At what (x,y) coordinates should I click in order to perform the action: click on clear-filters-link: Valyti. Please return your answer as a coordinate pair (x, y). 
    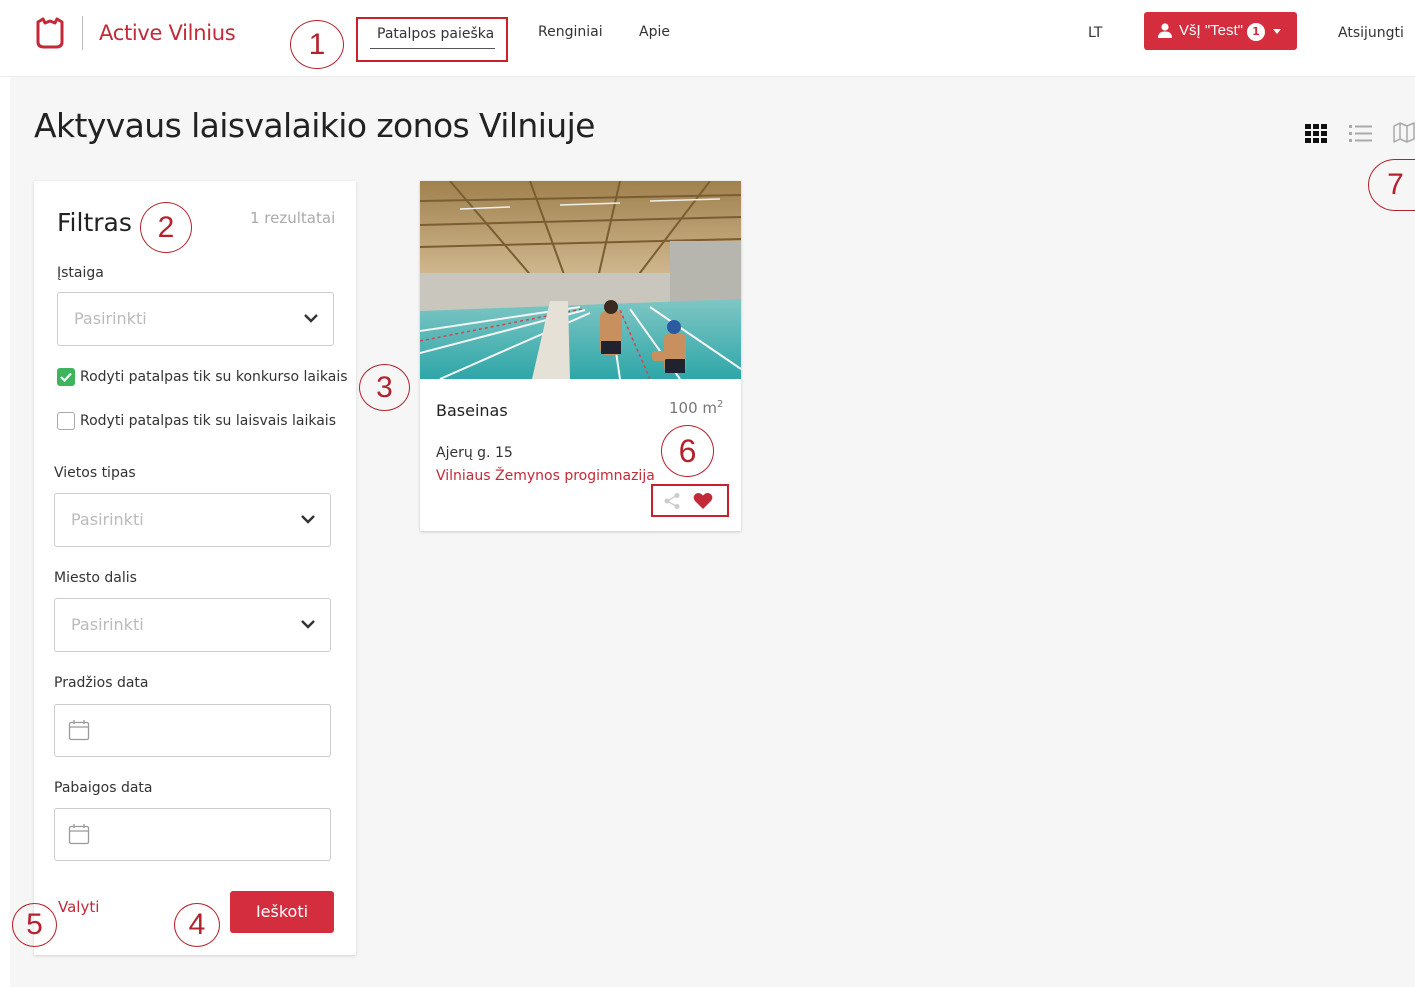
    Looking at the image, I should click on (78, 907).